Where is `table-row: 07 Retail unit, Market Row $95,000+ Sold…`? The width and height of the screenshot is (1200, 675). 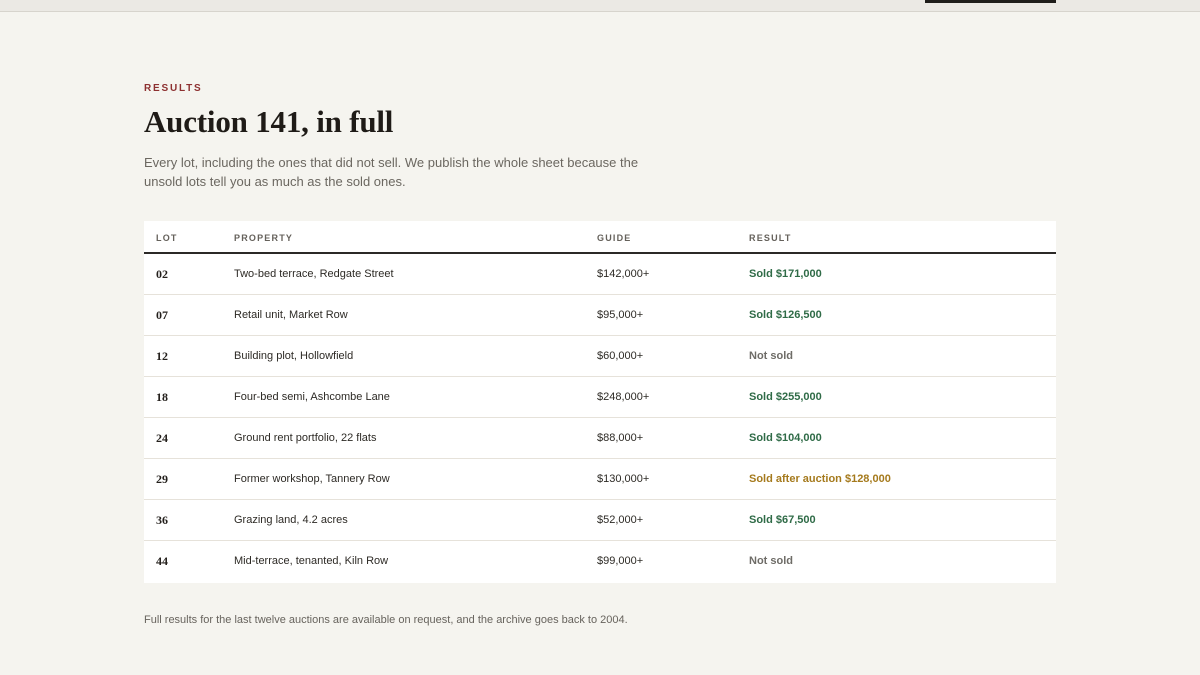 table-row: 07 Retail unit, Market Row $95,000+ Sold… is located at coordinates (600, 315).